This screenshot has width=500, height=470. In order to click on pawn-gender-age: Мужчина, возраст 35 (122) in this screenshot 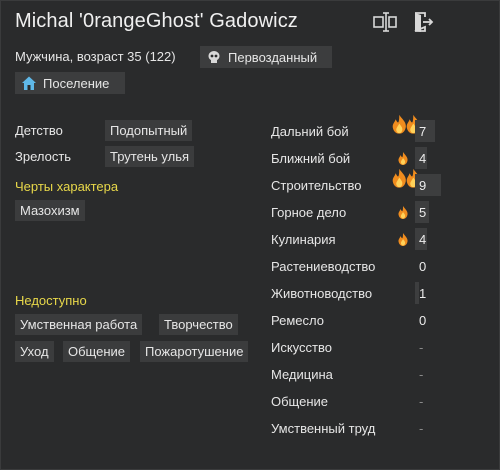, I will do `click(95, 56)`.